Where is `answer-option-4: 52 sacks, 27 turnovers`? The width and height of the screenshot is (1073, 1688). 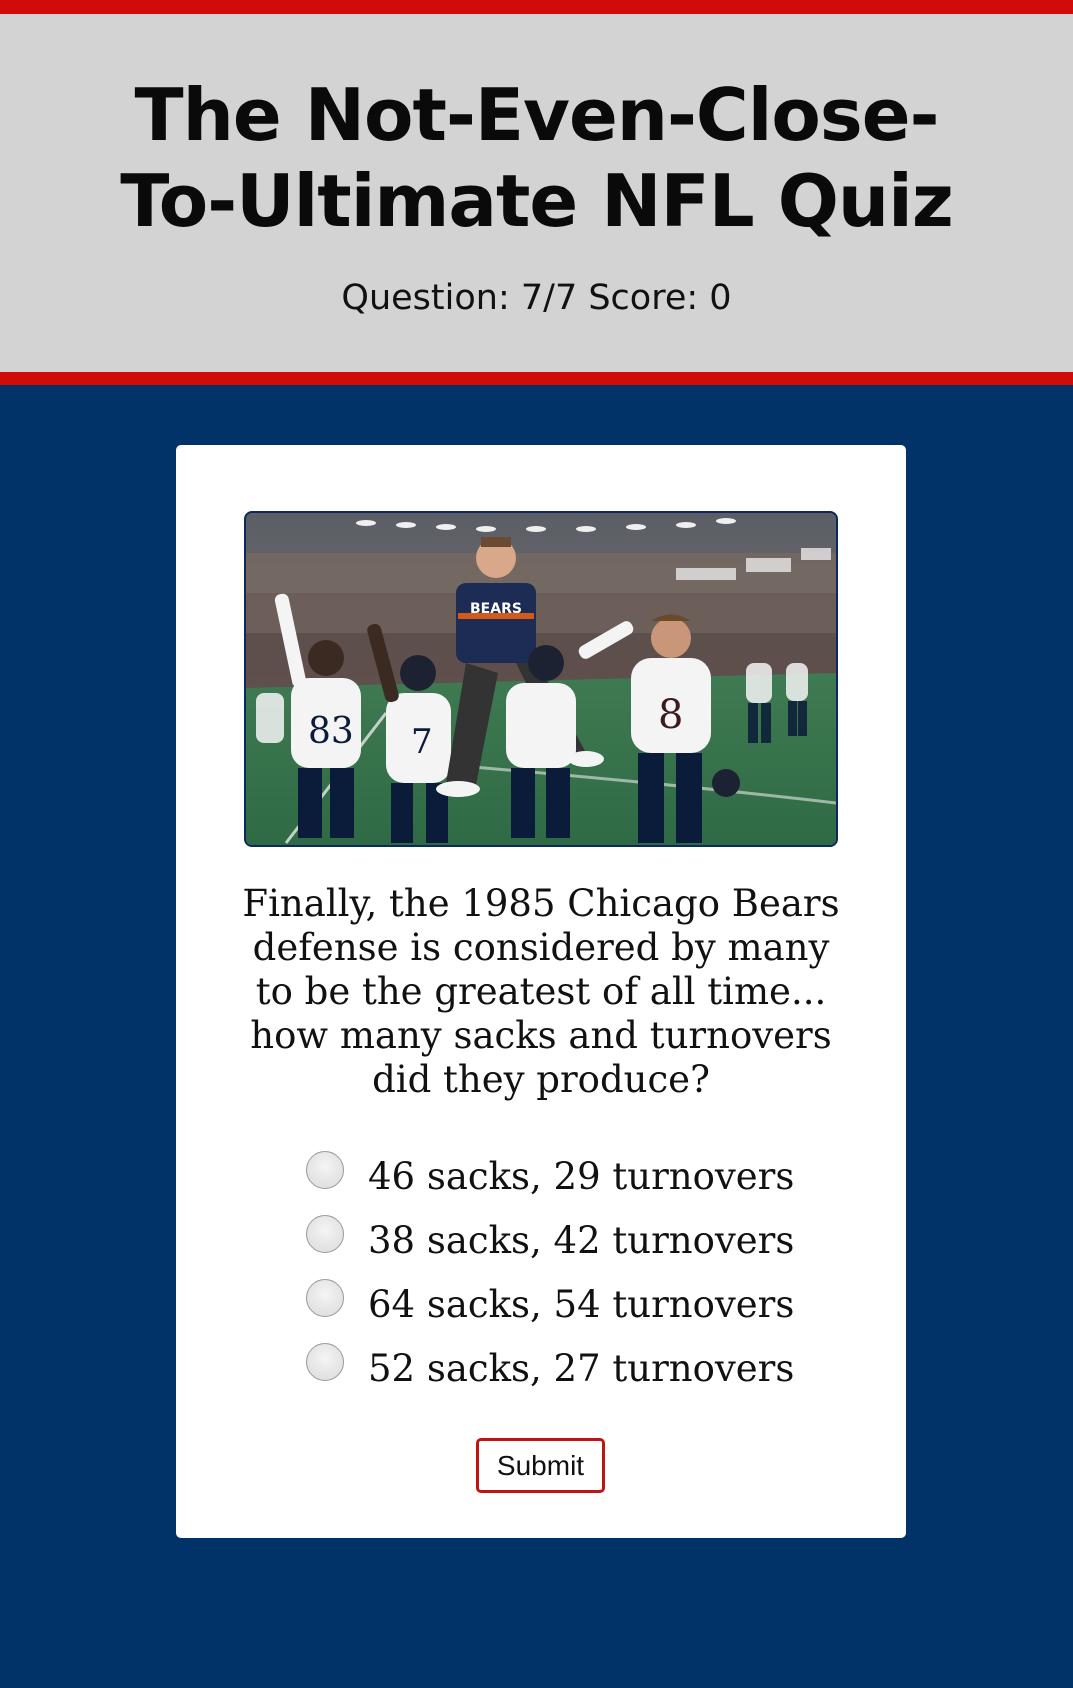
answer-option-4: 52 sacks, 27 turnovers is located at coordinates (566, 1375).